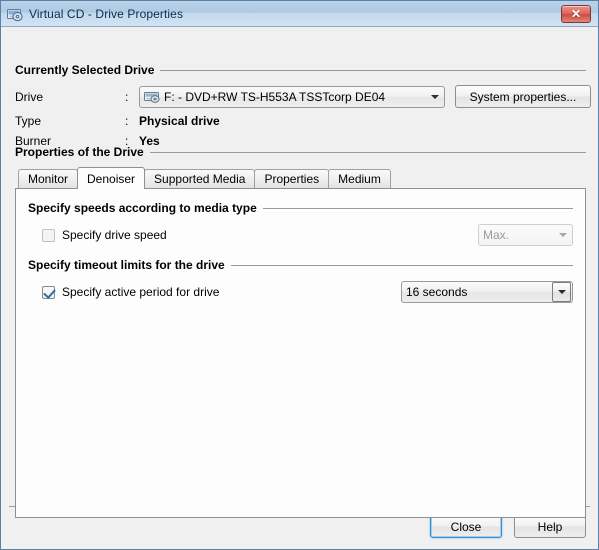 This screenshot has height=550, width=599. What do you see at coordinates (85, 70) in the screenshot?
I see `selected-drive-group-title: Currently Selected Drive` at bounding box center [85, 70].